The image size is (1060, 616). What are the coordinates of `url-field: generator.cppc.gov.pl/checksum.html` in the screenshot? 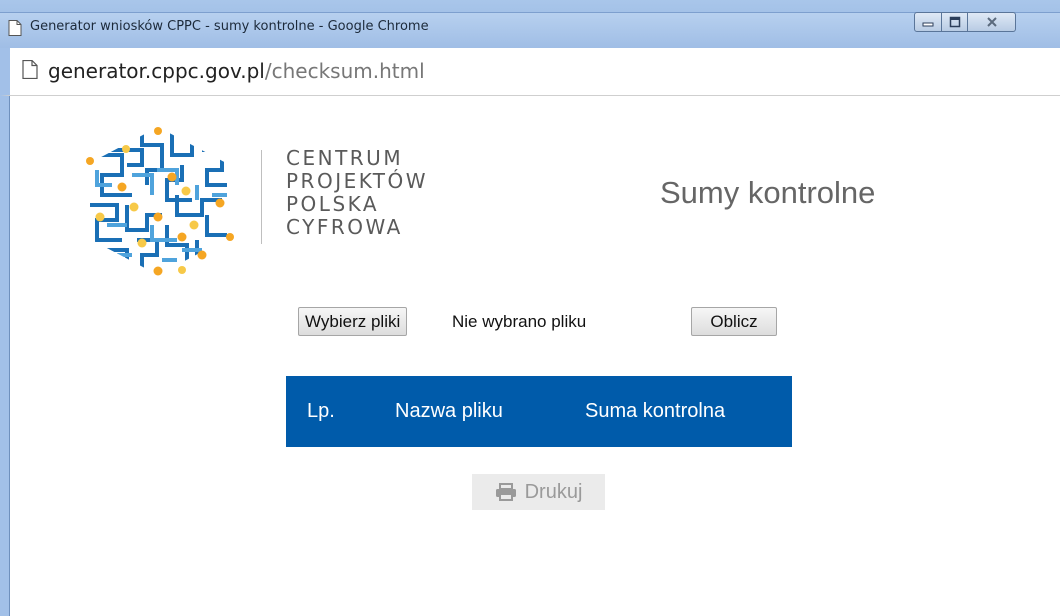 It's located at (236, 71).